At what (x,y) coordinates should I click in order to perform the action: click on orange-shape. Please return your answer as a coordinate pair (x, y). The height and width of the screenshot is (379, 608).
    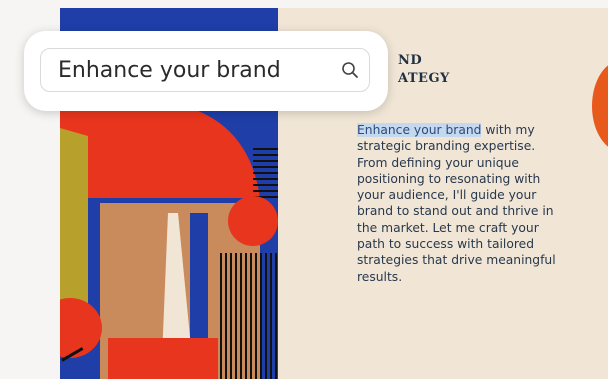
    Looking at the image, I should click on (600, 106).